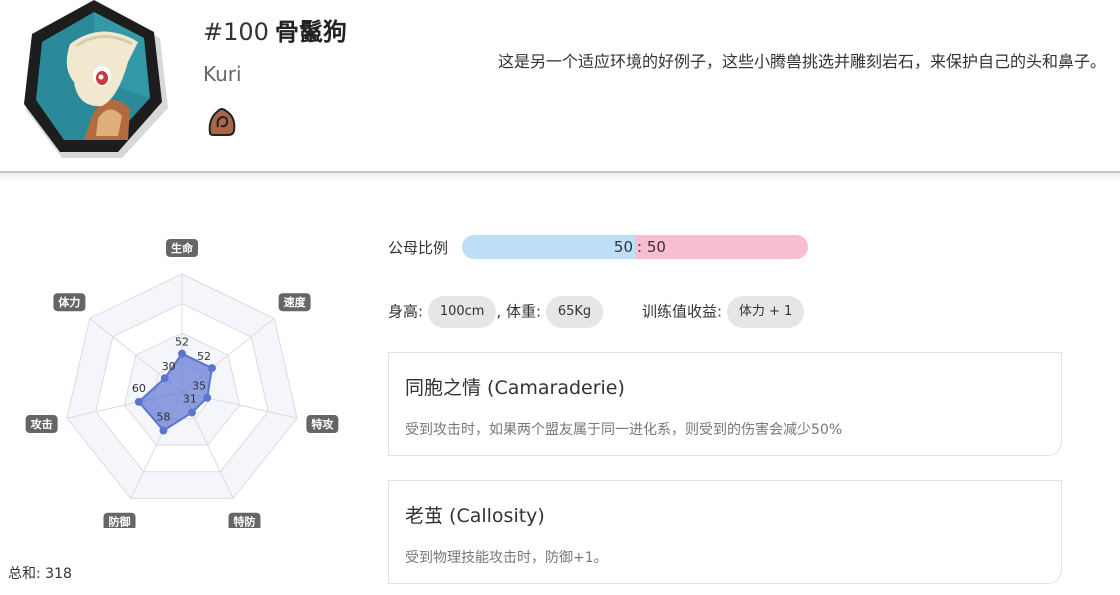 The image size is (1120, 595). I want to click on weight-value: 65Kg, so click(574, 312).